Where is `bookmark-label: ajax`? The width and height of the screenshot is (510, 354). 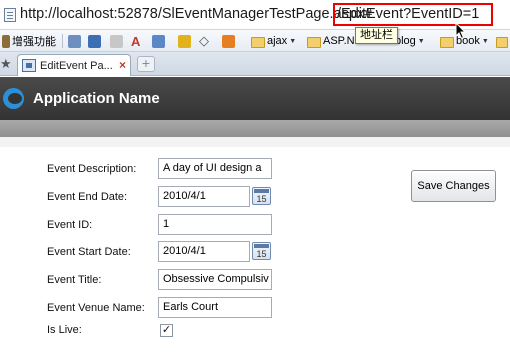 bookmark-label: ajax is located at coordinates (277, 41).